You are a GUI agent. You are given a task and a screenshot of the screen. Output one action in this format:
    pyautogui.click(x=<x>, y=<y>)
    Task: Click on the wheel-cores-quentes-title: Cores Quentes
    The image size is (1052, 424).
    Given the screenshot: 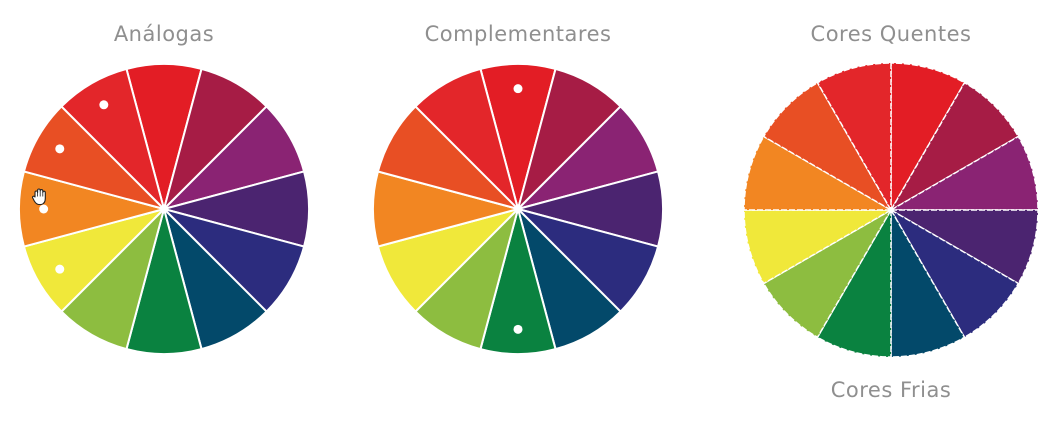 What is the action you would take?
    pyautogui.click(x=891, y=34)
    